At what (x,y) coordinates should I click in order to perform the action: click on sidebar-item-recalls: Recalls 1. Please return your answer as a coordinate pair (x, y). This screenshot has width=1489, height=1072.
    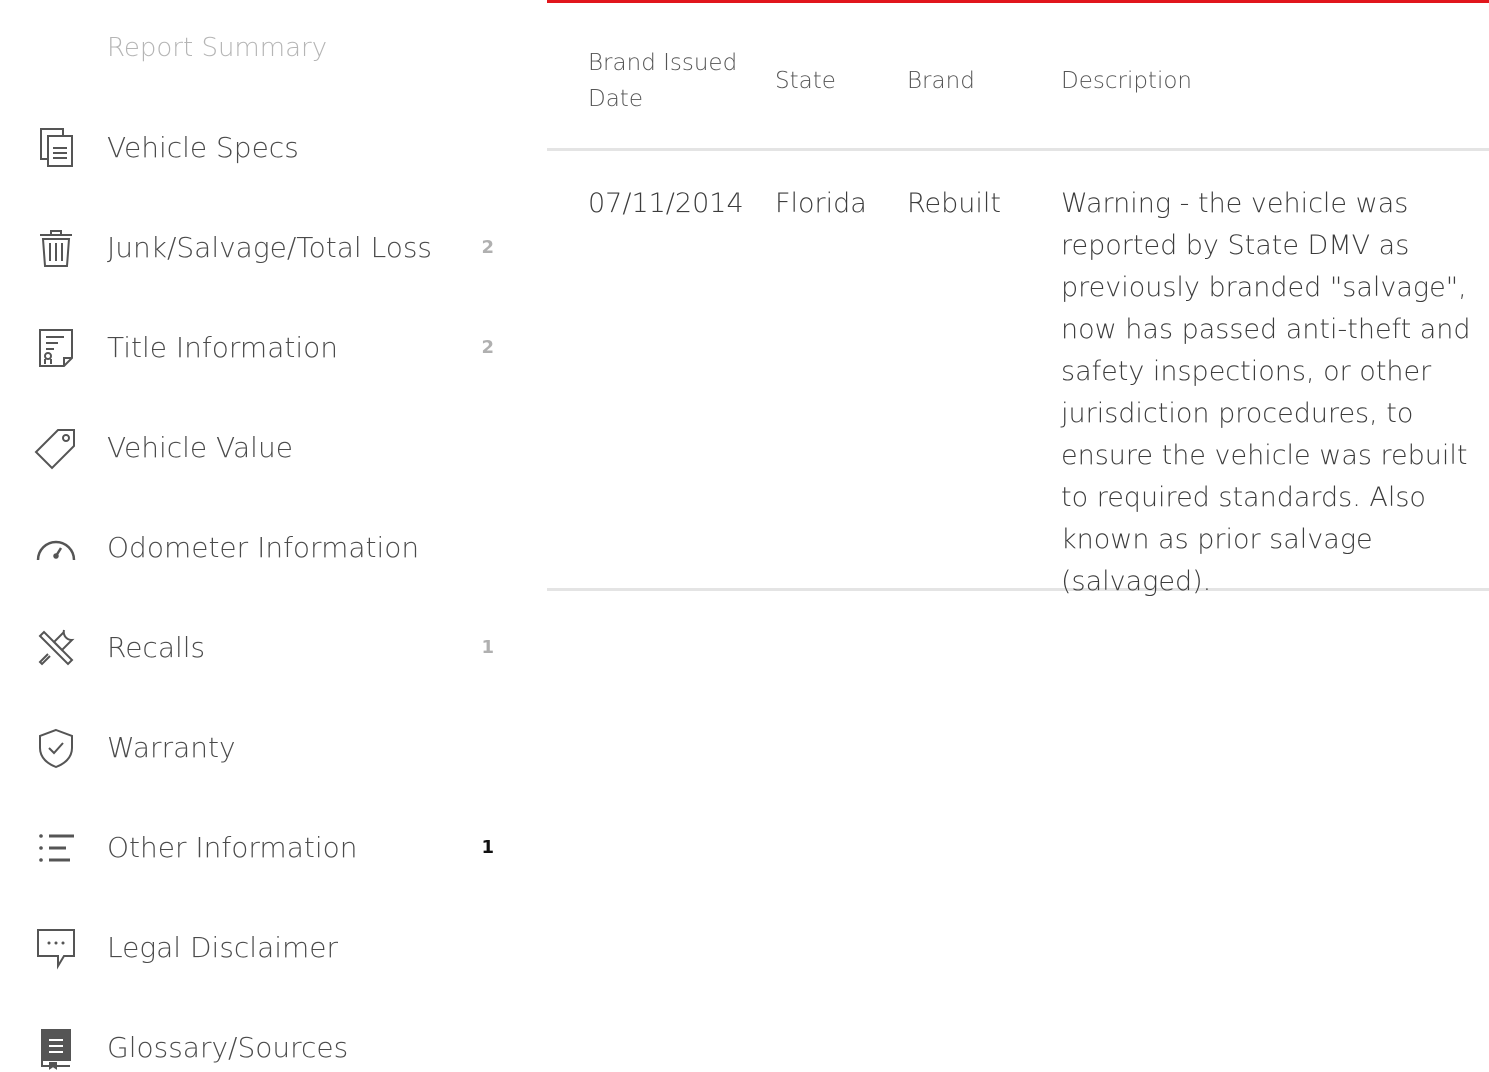
    Looking at the image, I should click on (260, 648).